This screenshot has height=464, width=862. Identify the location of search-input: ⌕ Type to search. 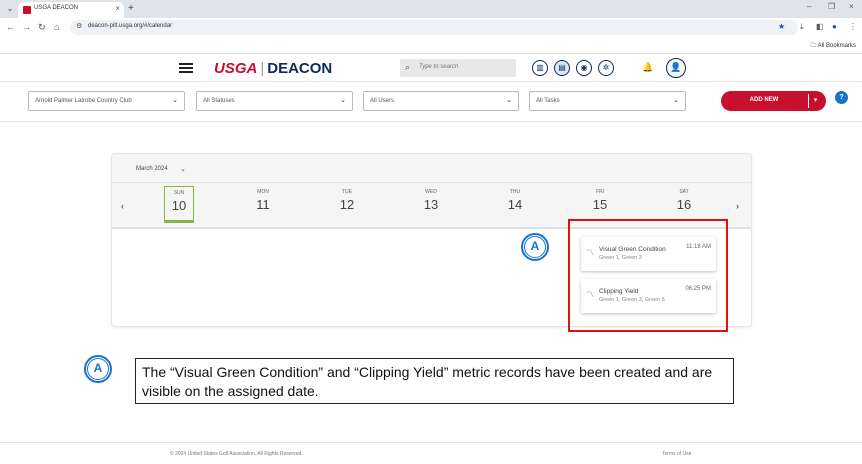
(458, 68).